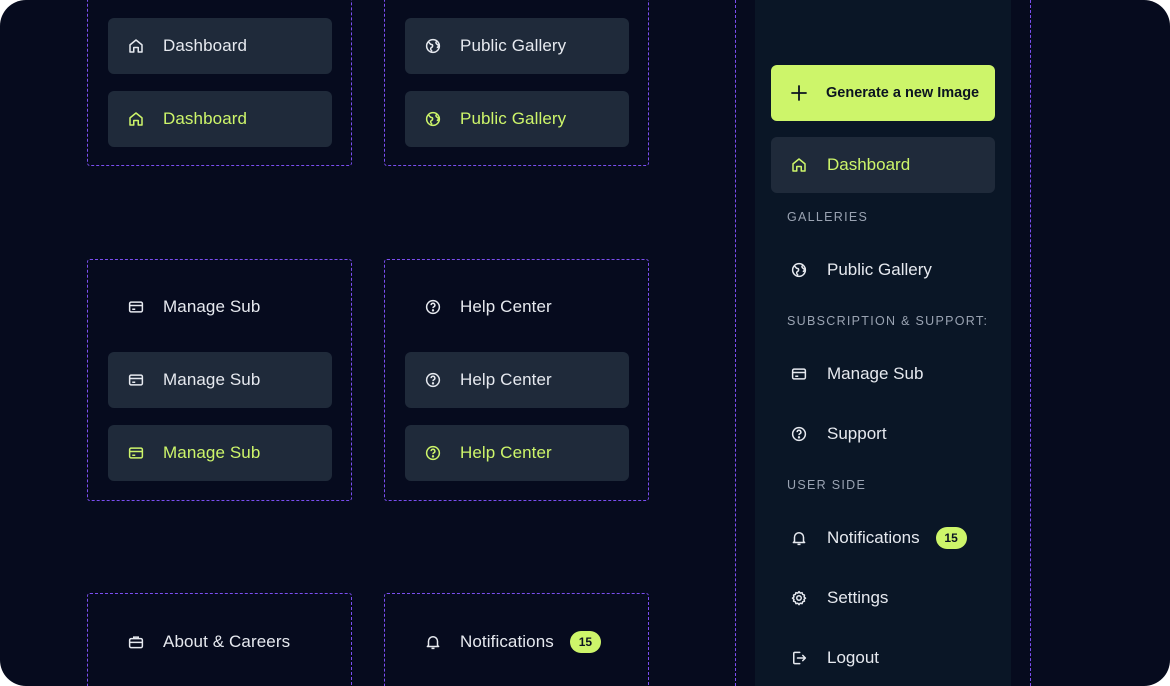  Describe the element at coordinates (136, 642) in the screenshot. I see `briefcase-icon` at that location.